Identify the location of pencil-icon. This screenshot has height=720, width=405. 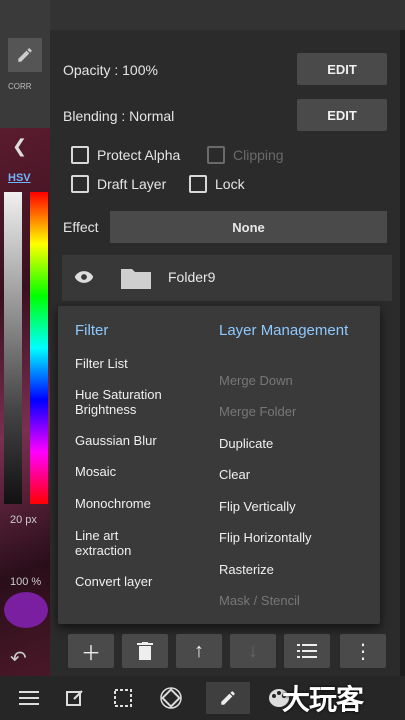
(25, 55).